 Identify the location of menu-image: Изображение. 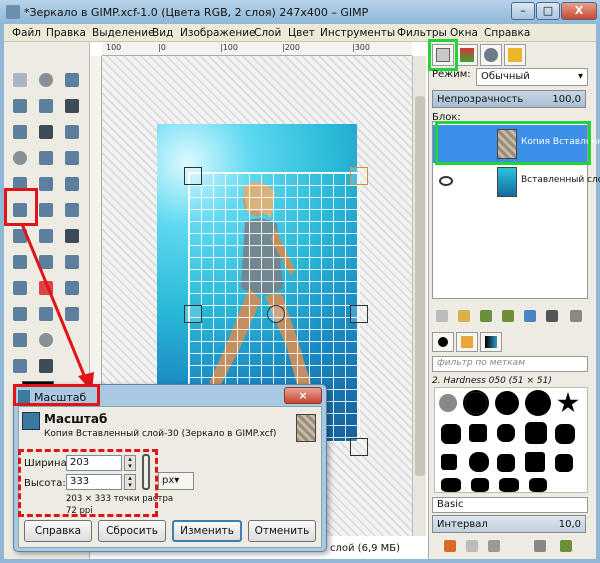
(218, 33).